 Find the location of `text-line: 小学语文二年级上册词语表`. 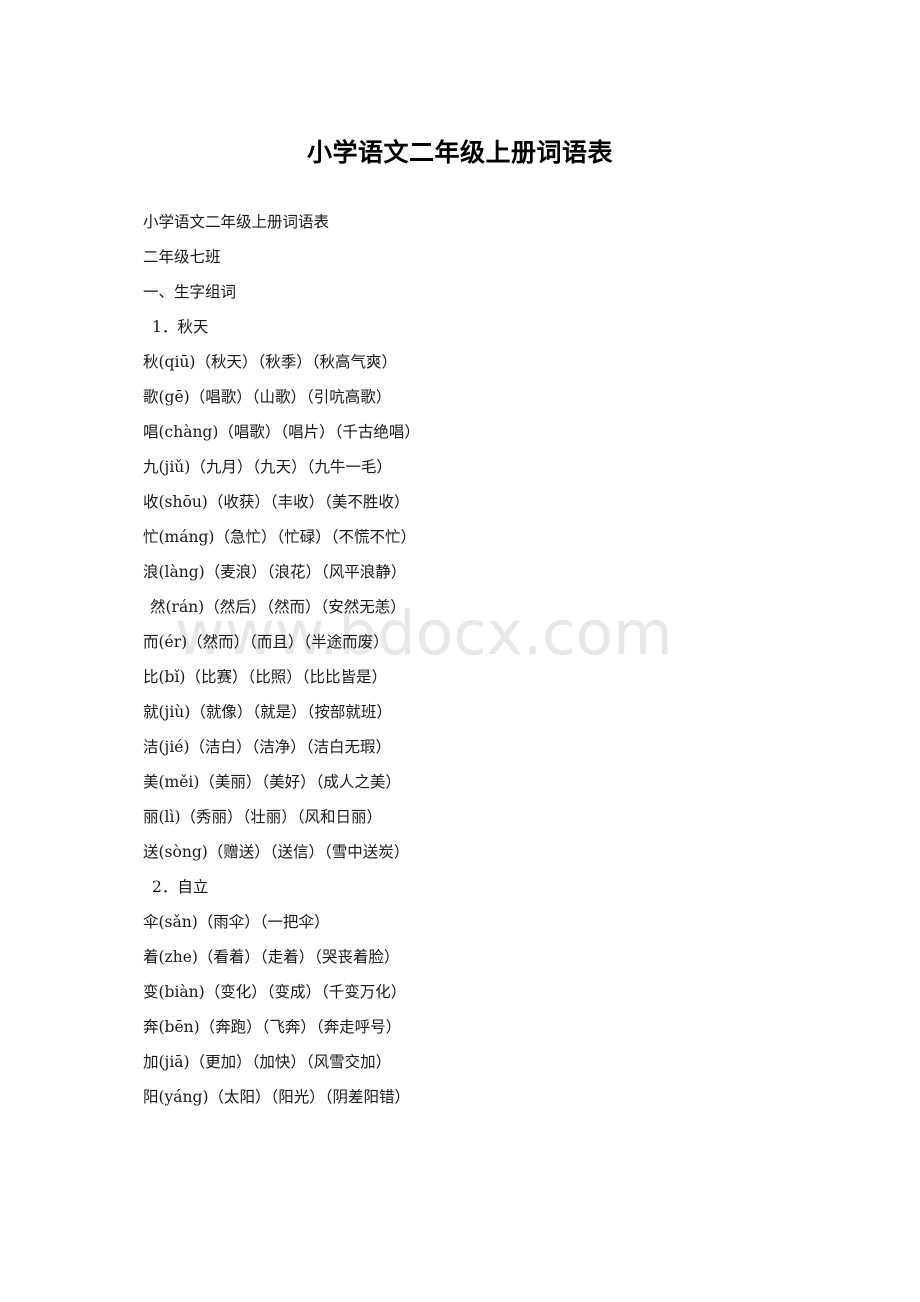

text-line: 小学语文二年级上册词语表 is located at coordinates (236, 222).